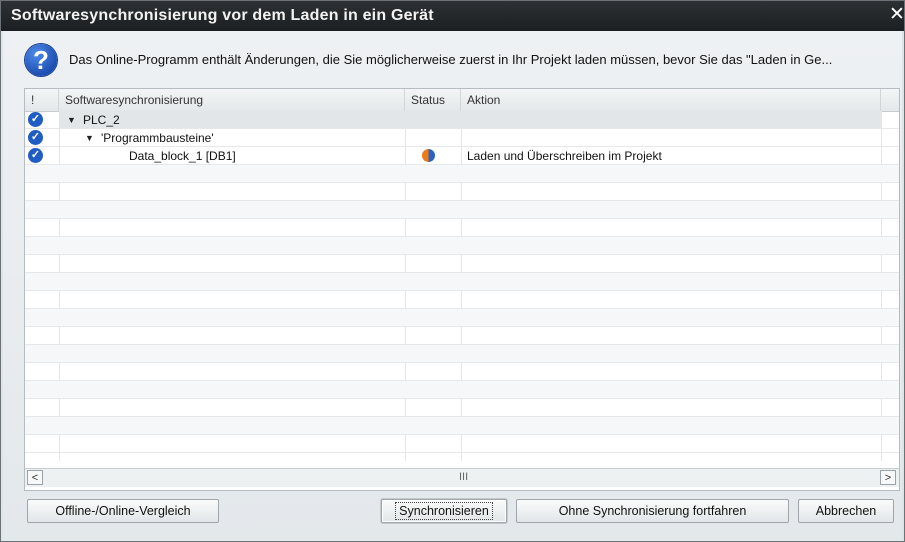 This screenshot has height=542, width=905. Describe the element at coordinates (42, 100) in the screenshot. I see `column-header-flag: !` at that location.